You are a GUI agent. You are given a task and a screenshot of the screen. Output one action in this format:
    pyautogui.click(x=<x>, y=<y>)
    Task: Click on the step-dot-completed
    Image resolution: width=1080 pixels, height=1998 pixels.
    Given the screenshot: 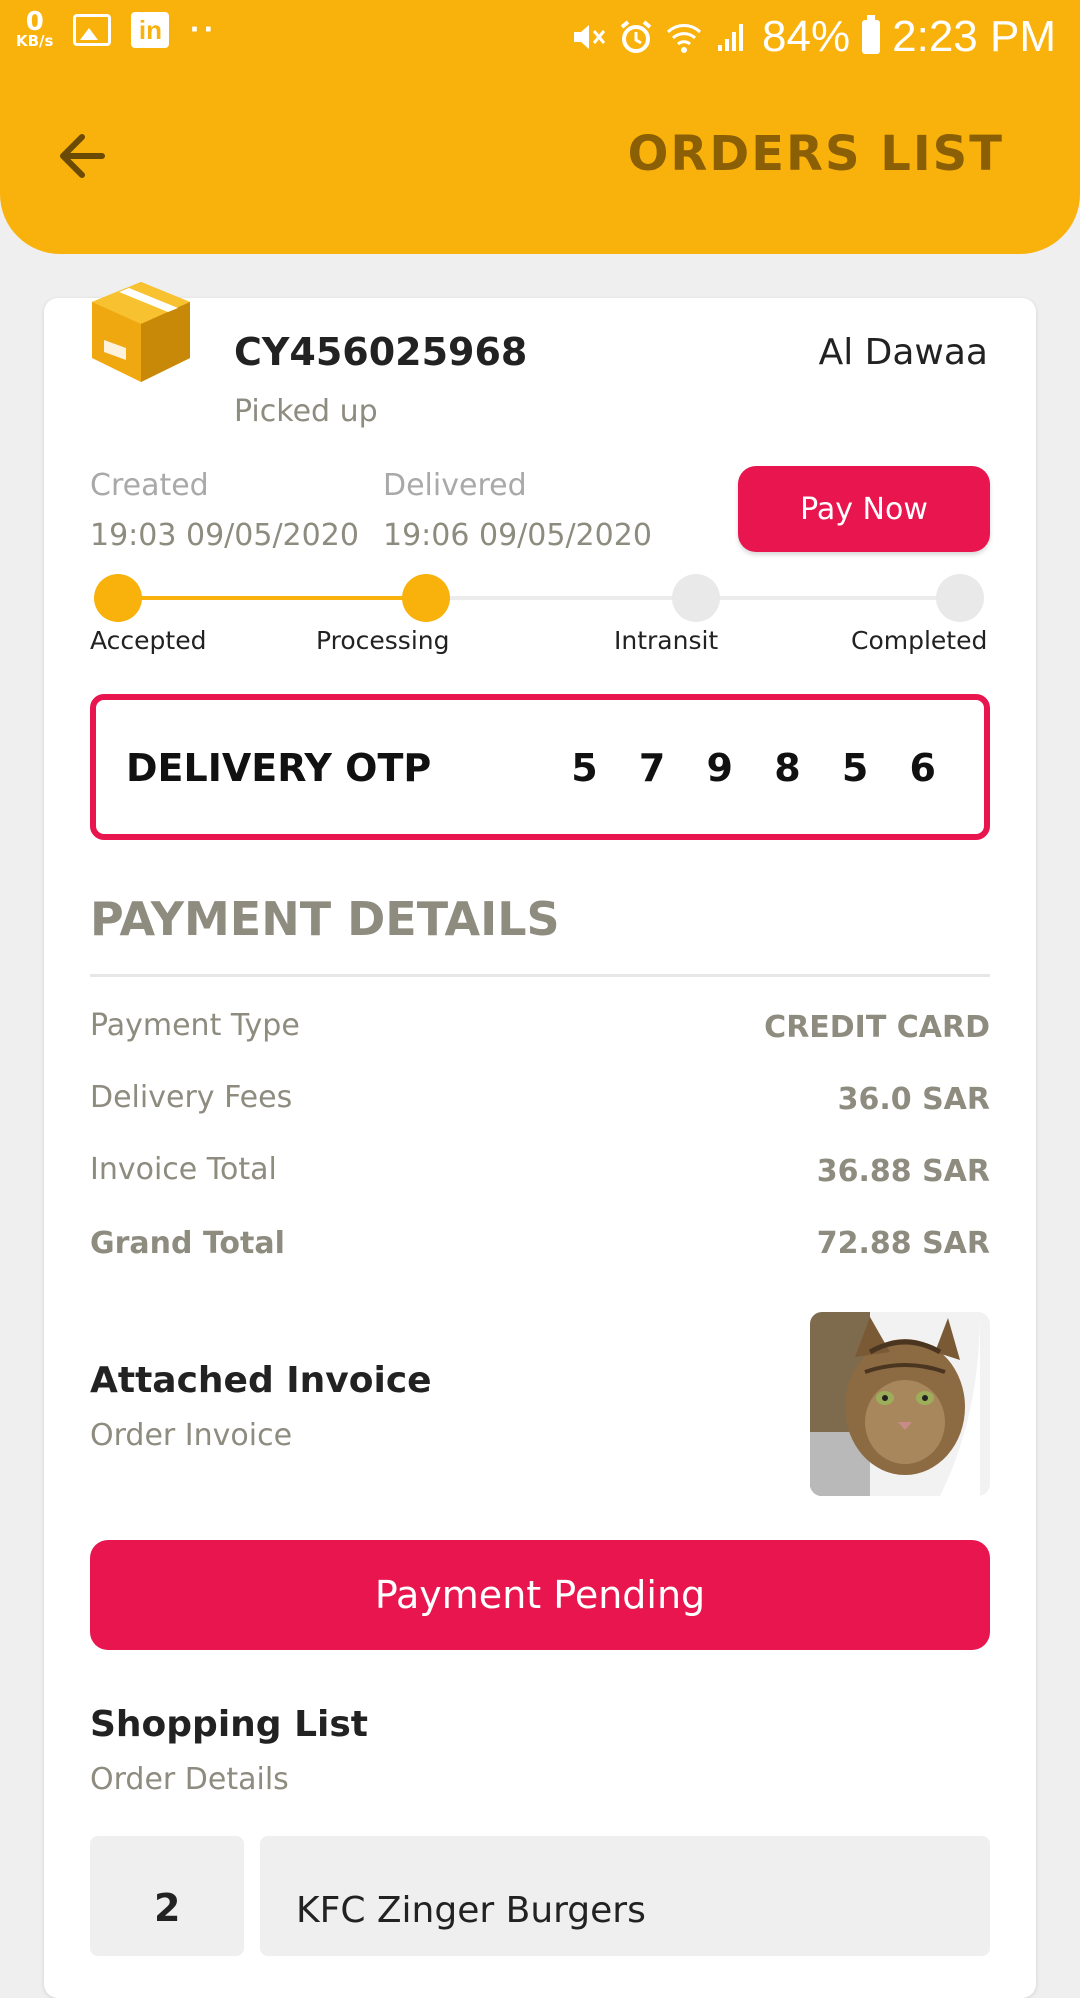 What is the action you would take?
    pyautogui.click(x=960, y=598)
    